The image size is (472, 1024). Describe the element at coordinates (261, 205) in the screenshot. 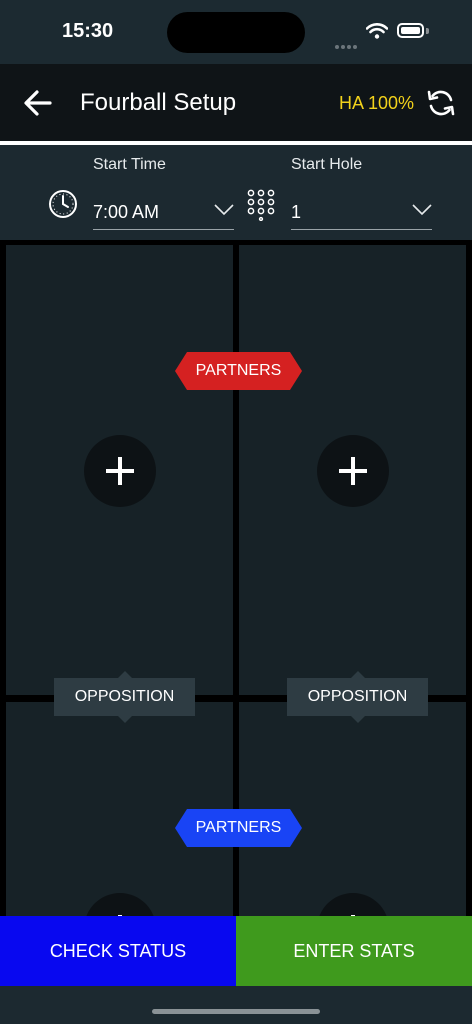

I see `keypad-icon` at that location.